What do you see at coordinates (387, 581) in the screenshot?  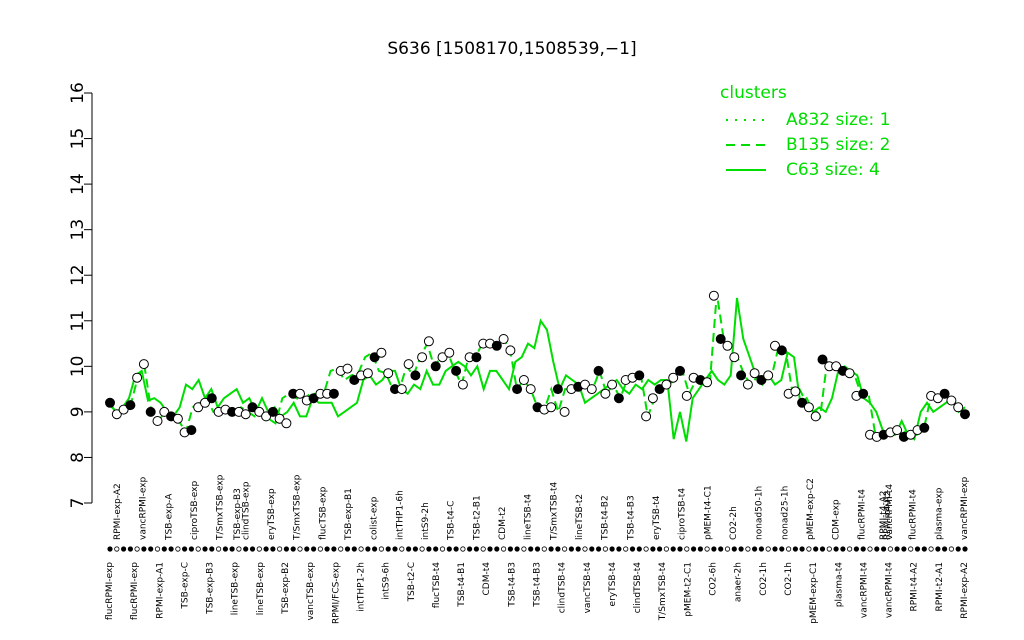 I see `x-tick-label-bottom: intS9-6h` at bounding box center [387, 581].